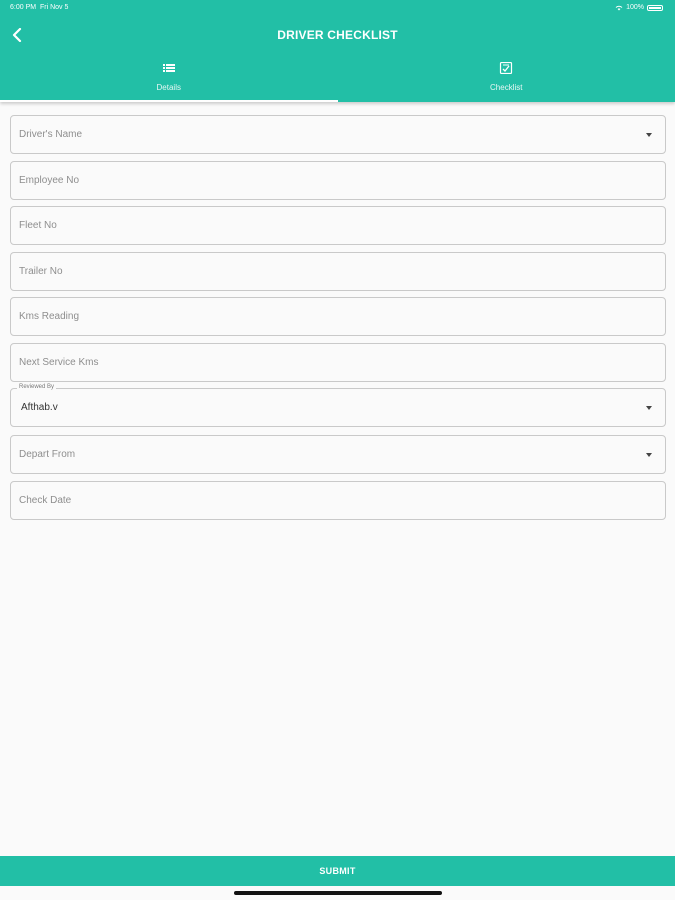 The height and width of the screenshot is (900, 675). Describe the element at coordinates (338, 500) in the screenshot. I see `check-date-field: Check Date` at that location.